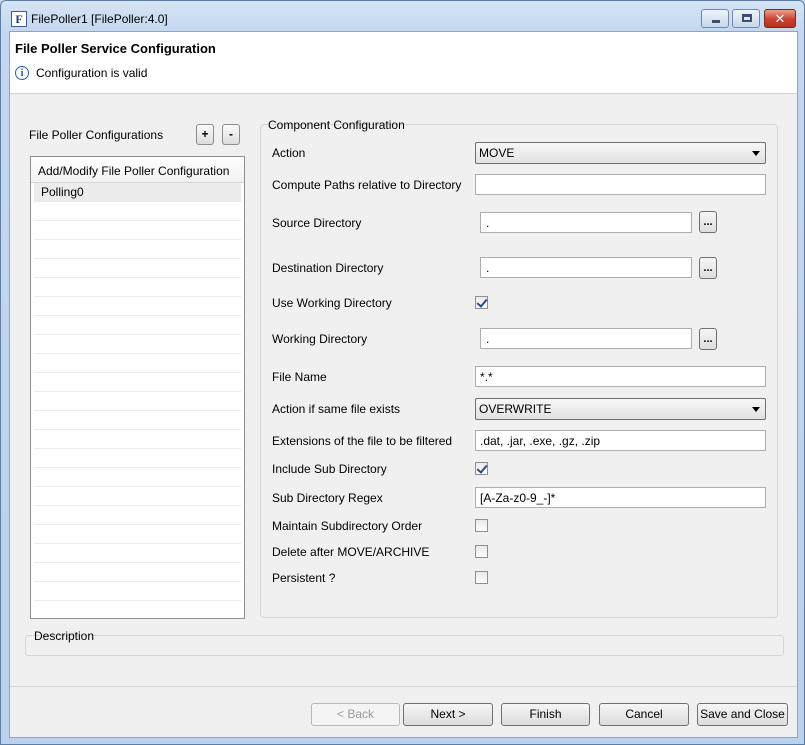 The width and height of the screenshot is (805, 745). What do you see at coordinates (96, 135) in the screenshot?
I see `configurations-title: File Poller Configurations` at bounding box center [96, 135].